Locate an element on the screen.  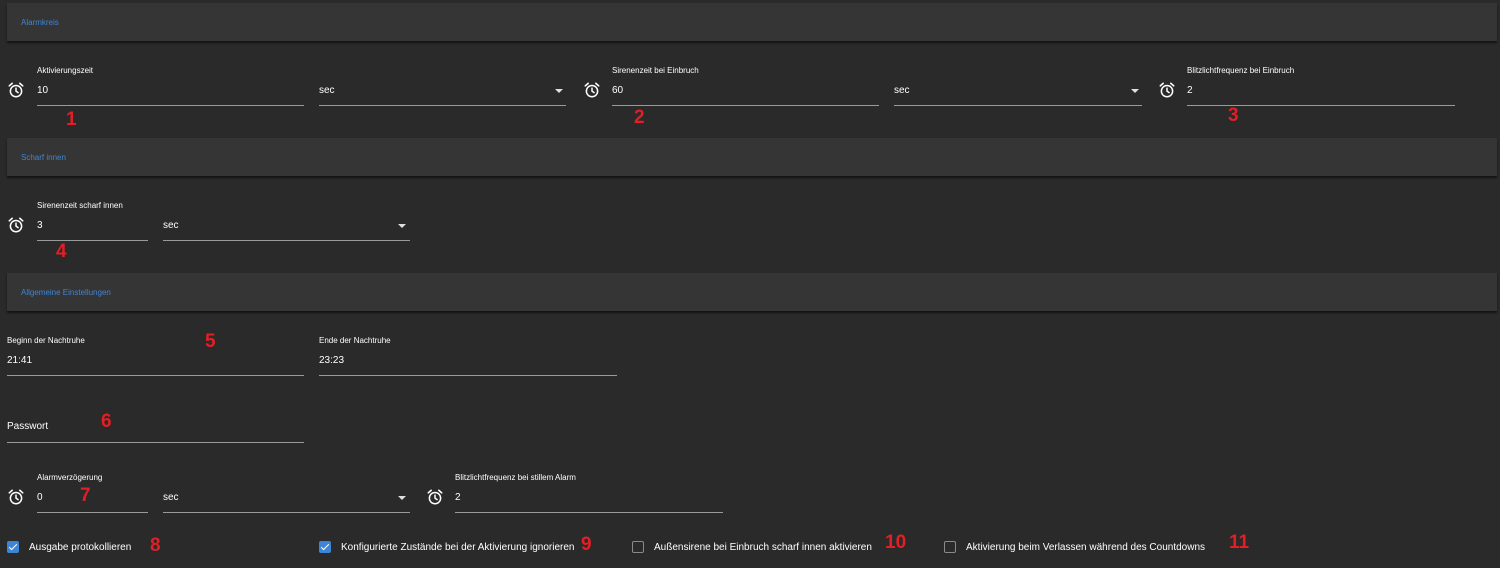
aktivierungszeit-input: 10 is located at coordinates (42, 90).